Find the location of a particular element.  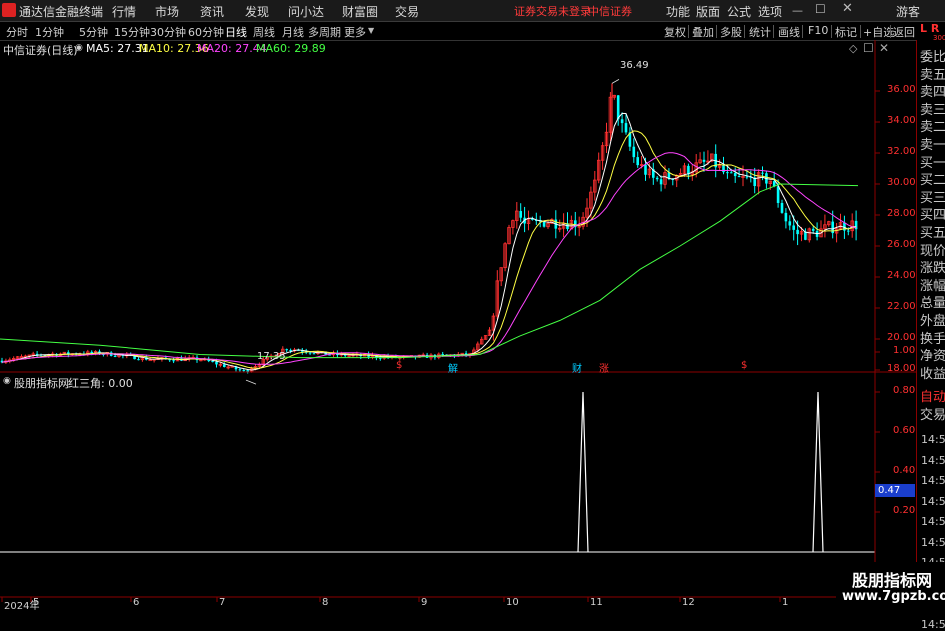

price-tick: 20.00 is located at coordinates (901, 337).